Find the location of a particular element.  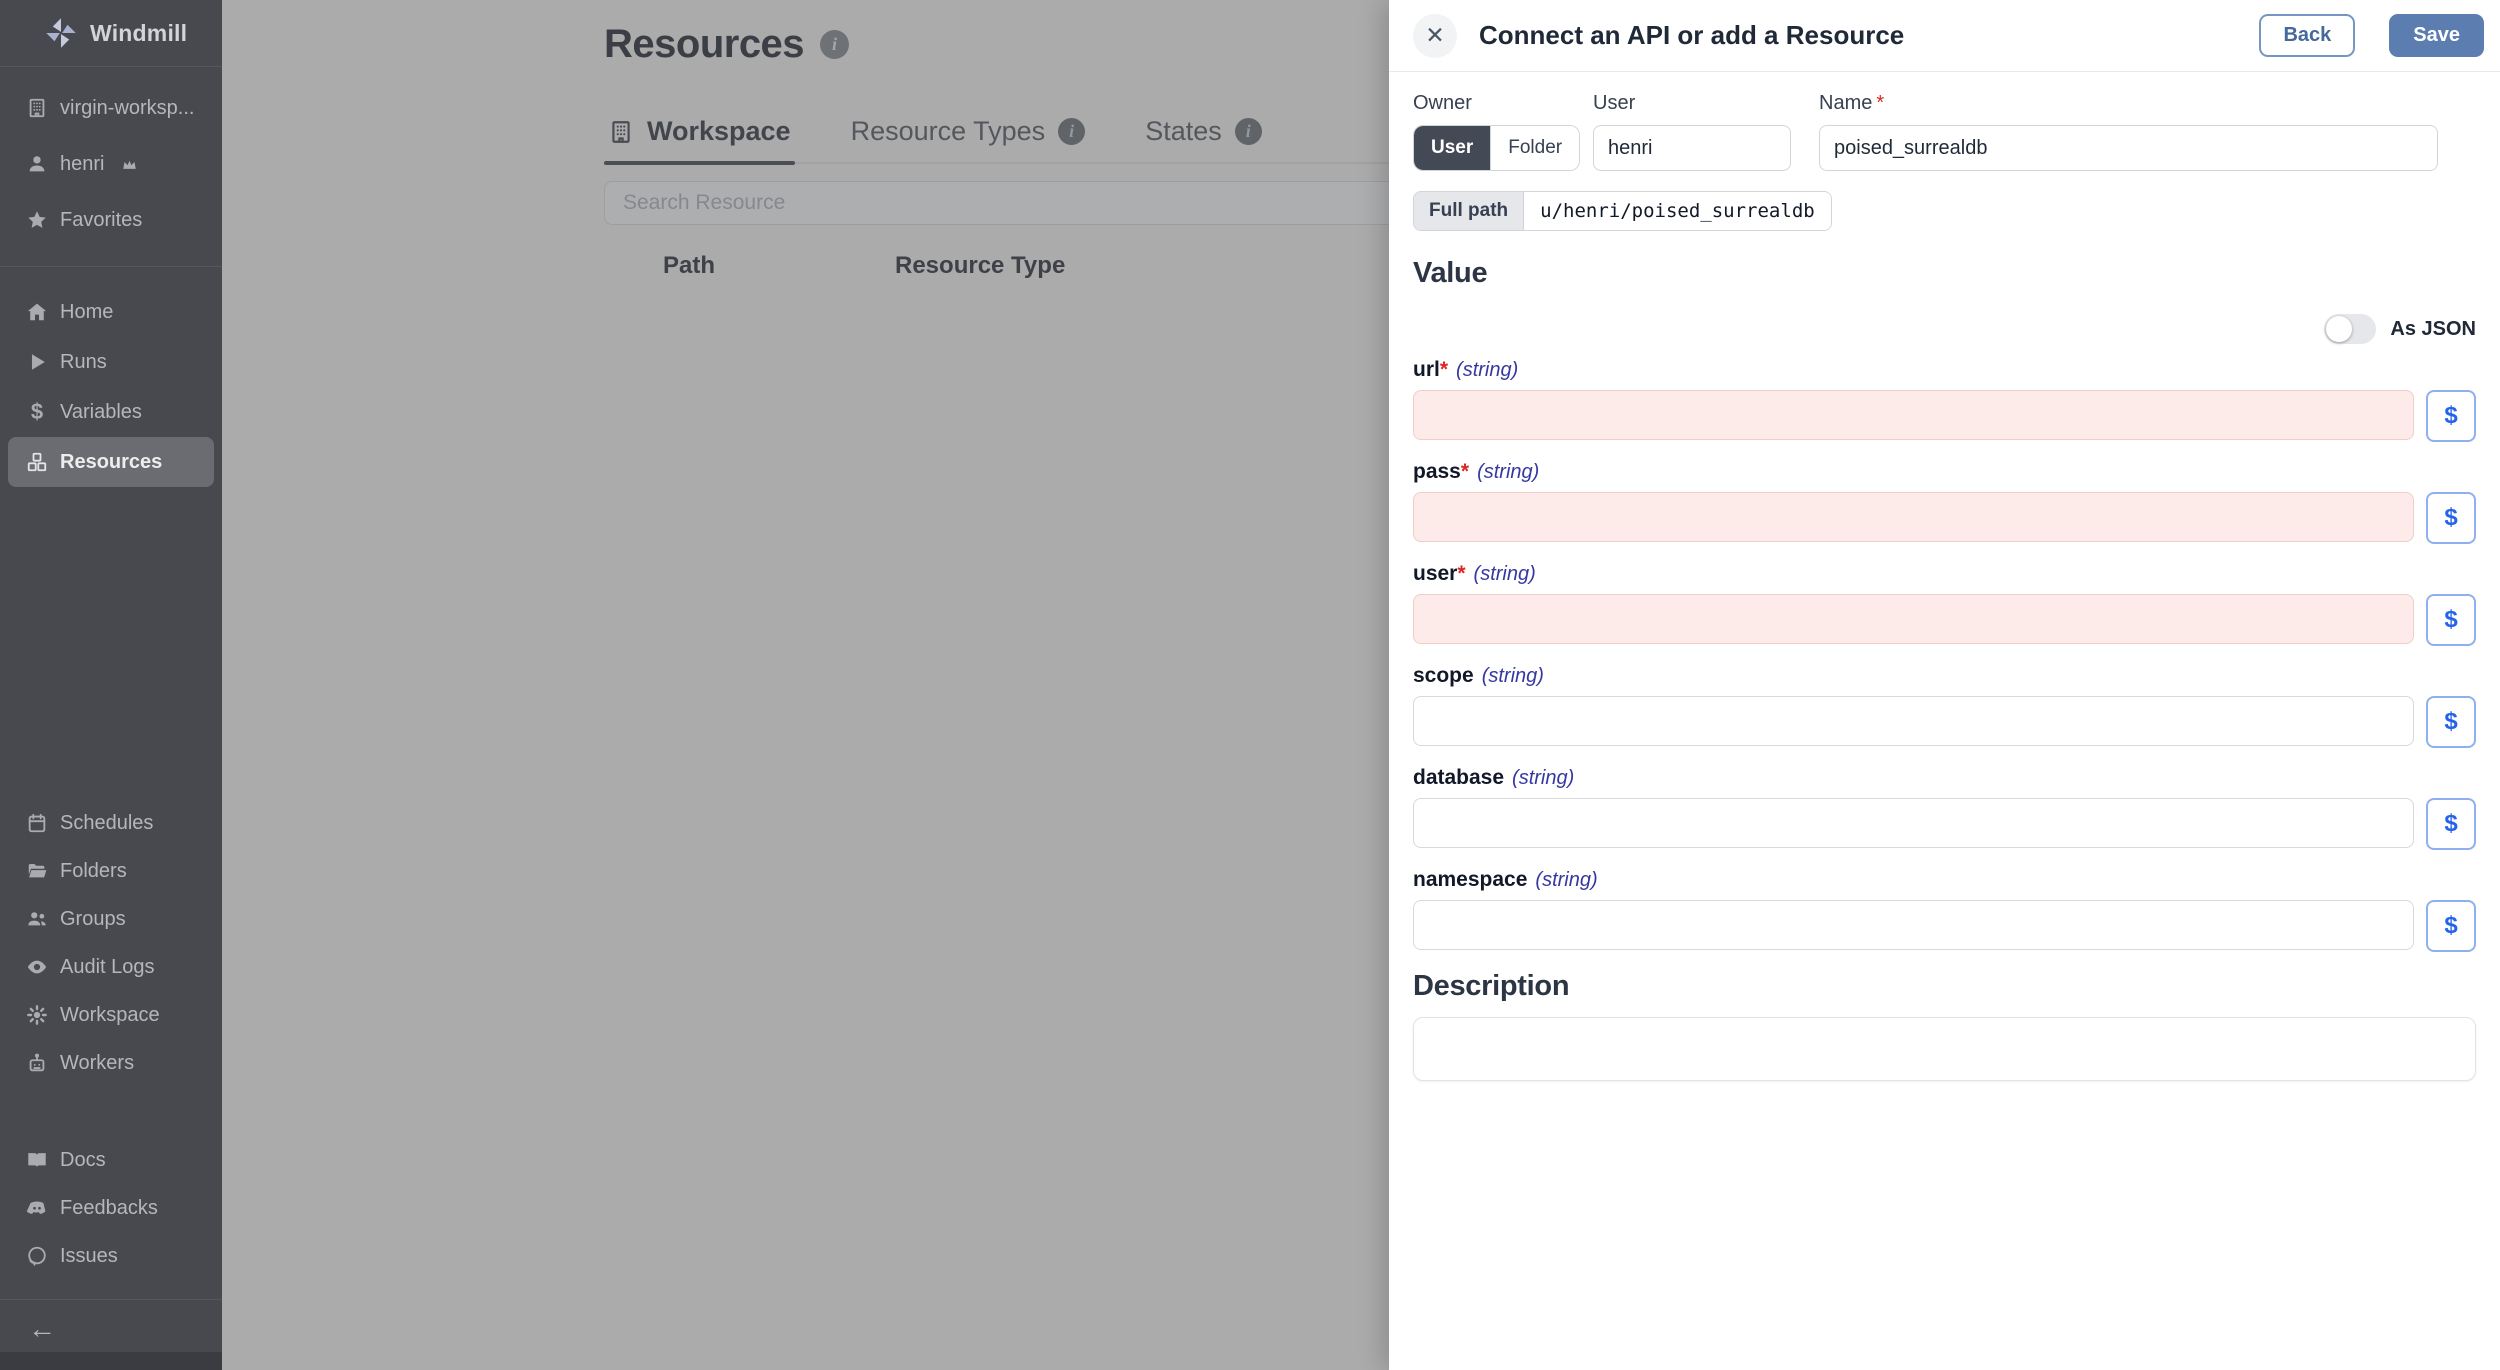

field-pass: pass* (string) $ is located at coordinates (1944, 502).